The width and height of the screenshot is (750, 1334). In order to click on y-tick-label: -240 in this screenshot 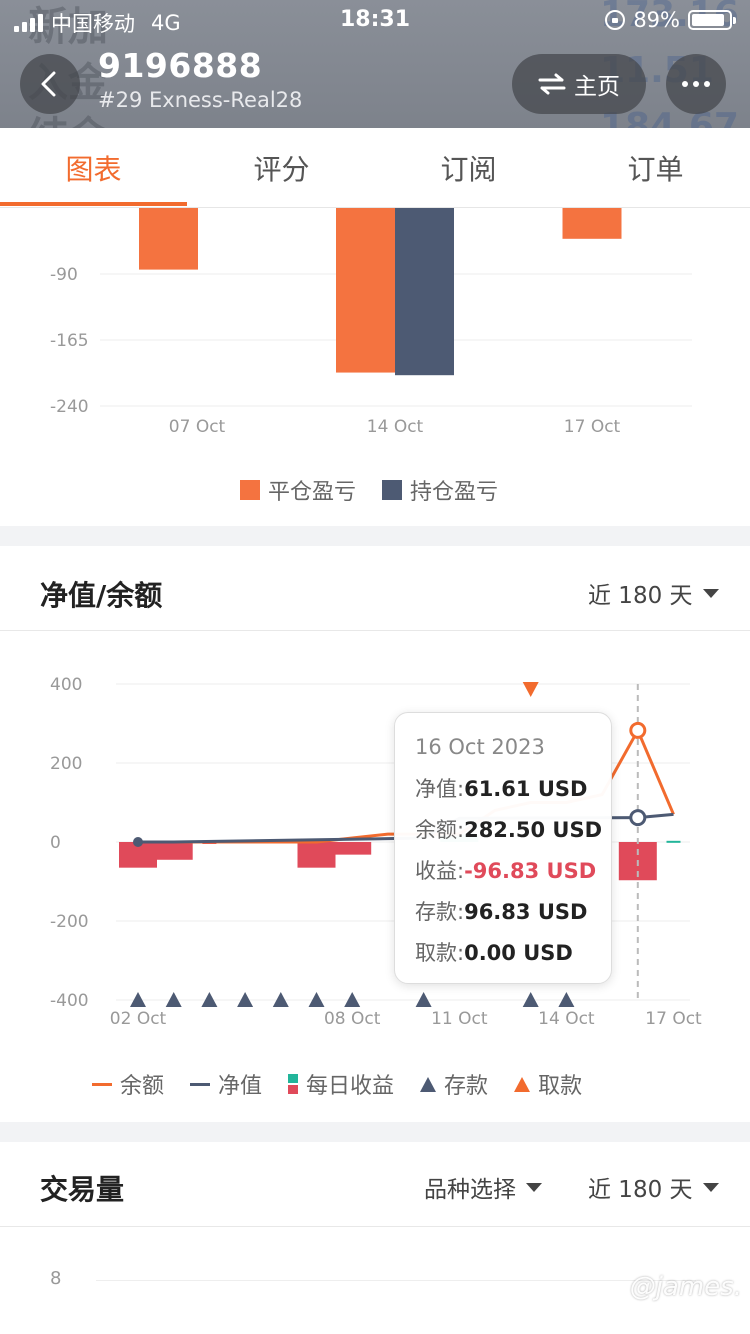, I will do `click(69, 407)`.